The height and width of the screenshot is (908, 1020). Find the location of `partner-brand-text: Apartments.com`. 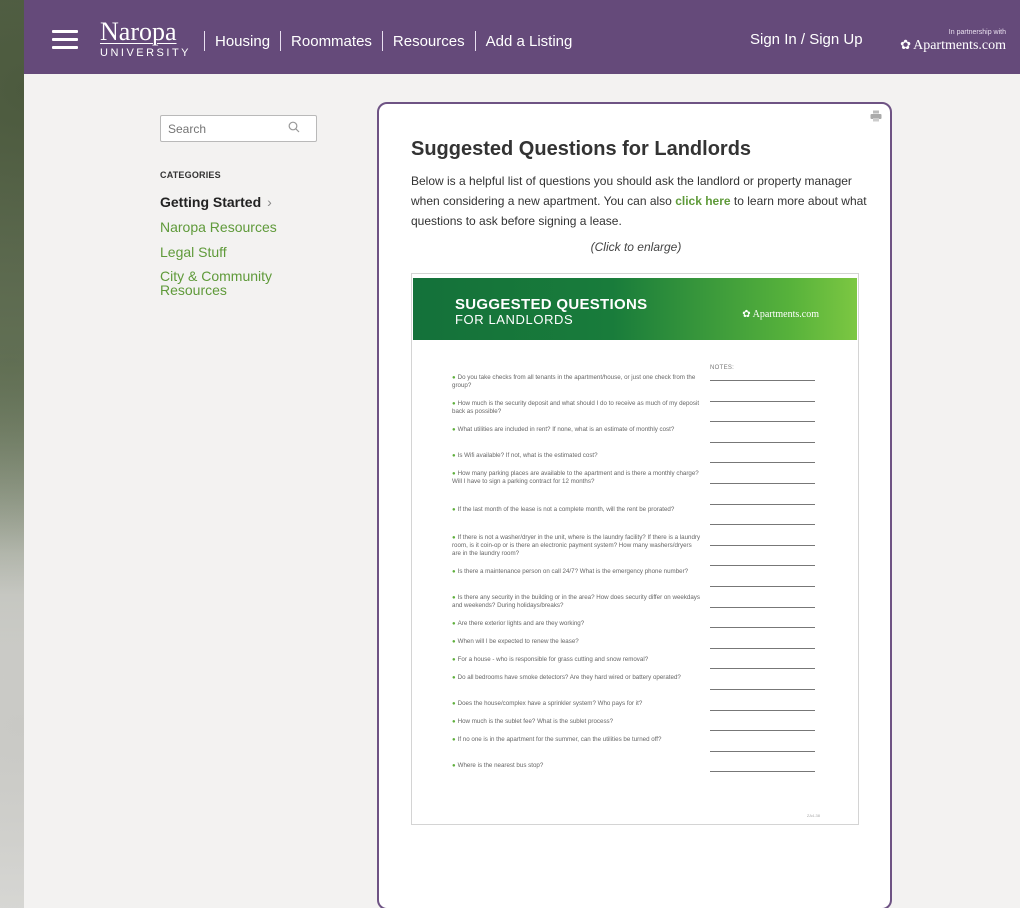

partner-brand-text: Apartments.com is located at coordinates (959, 45).